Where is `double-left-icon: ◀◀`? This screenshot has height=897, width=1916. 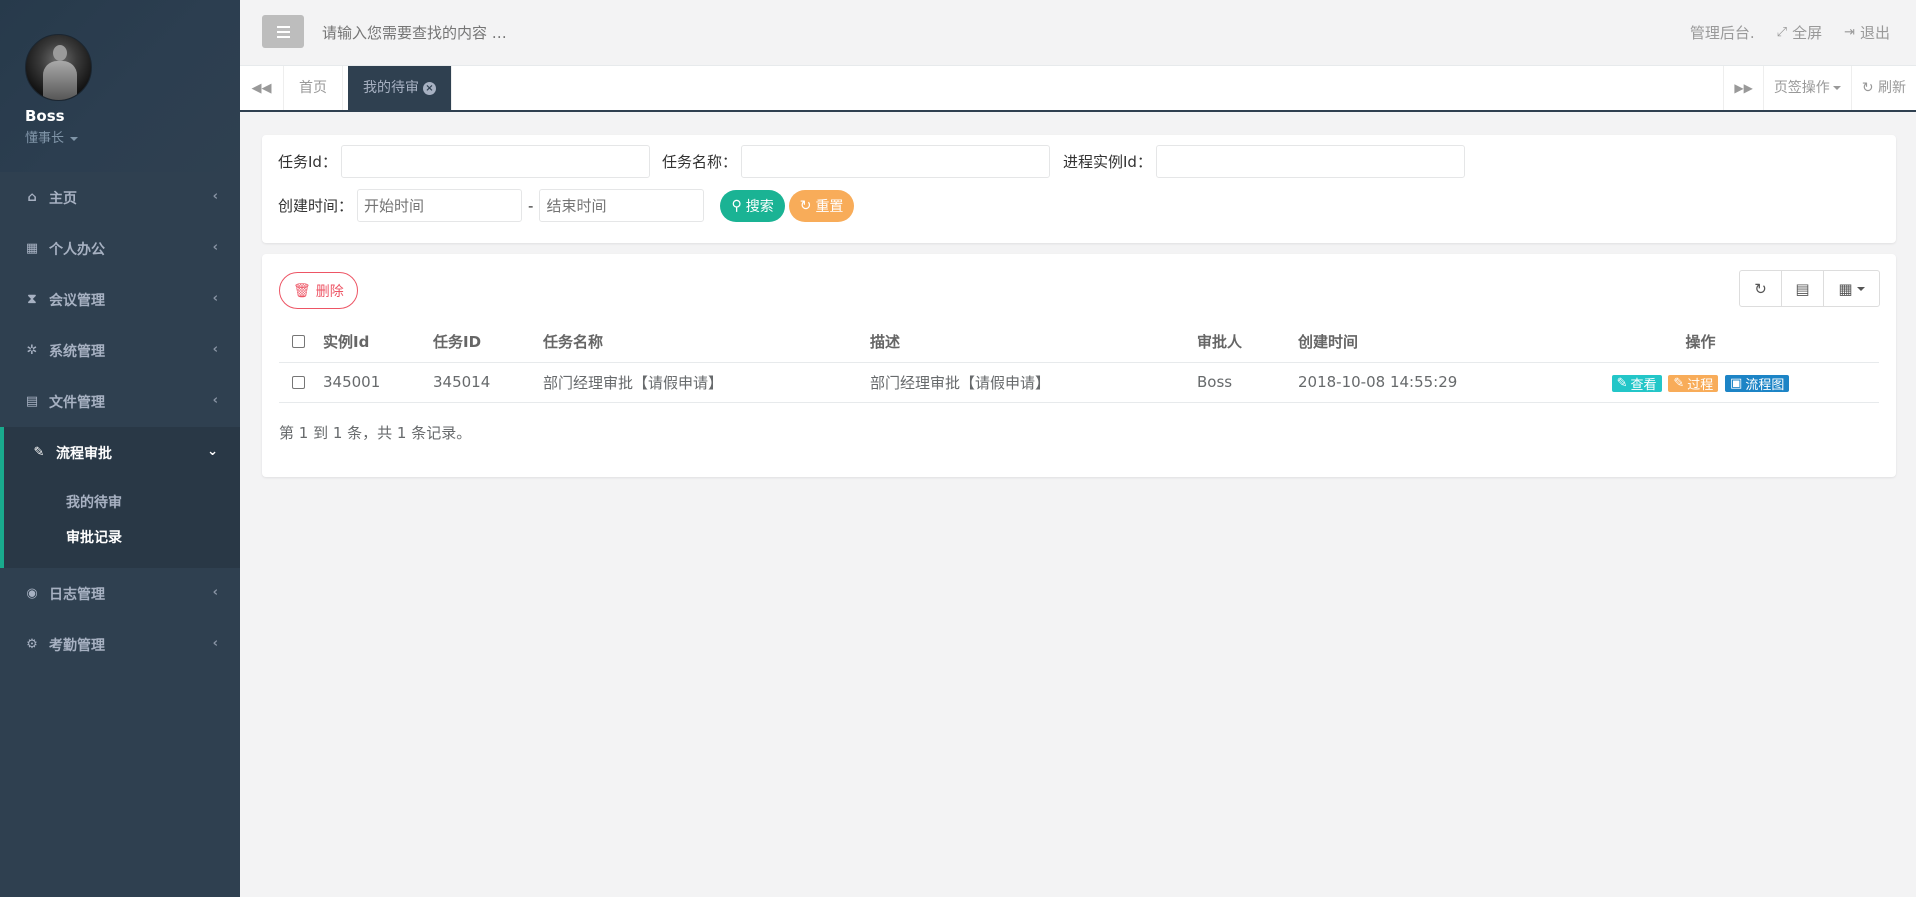
double-left-icon: ◀◀ is located at coordinates (261, 88).